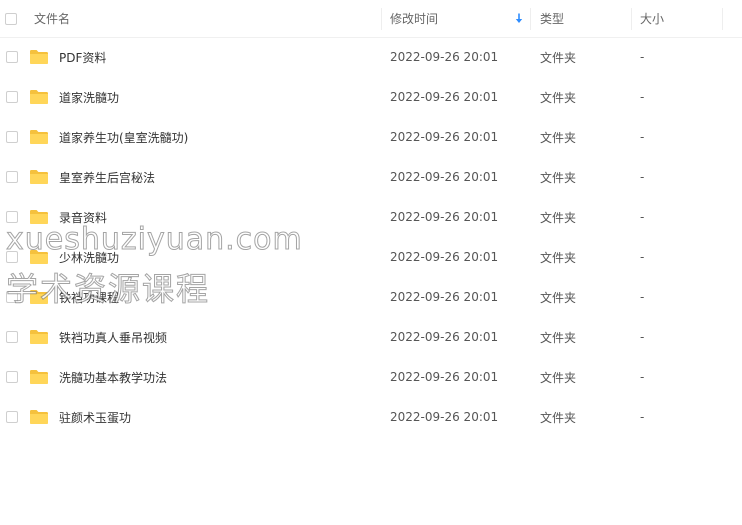 The height and width of the screenshot is (525, 742). What do you see at coordinates (89, 97) in the screenshot?
I see `file-name: 道家洗髓功` at bounding box center [89, 97].